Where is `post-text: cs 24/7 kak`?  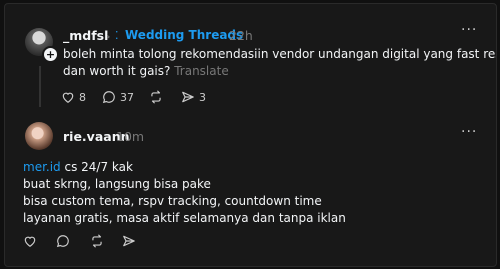 post-text: cs 24/7 kak is located at coordinates (96, 167).